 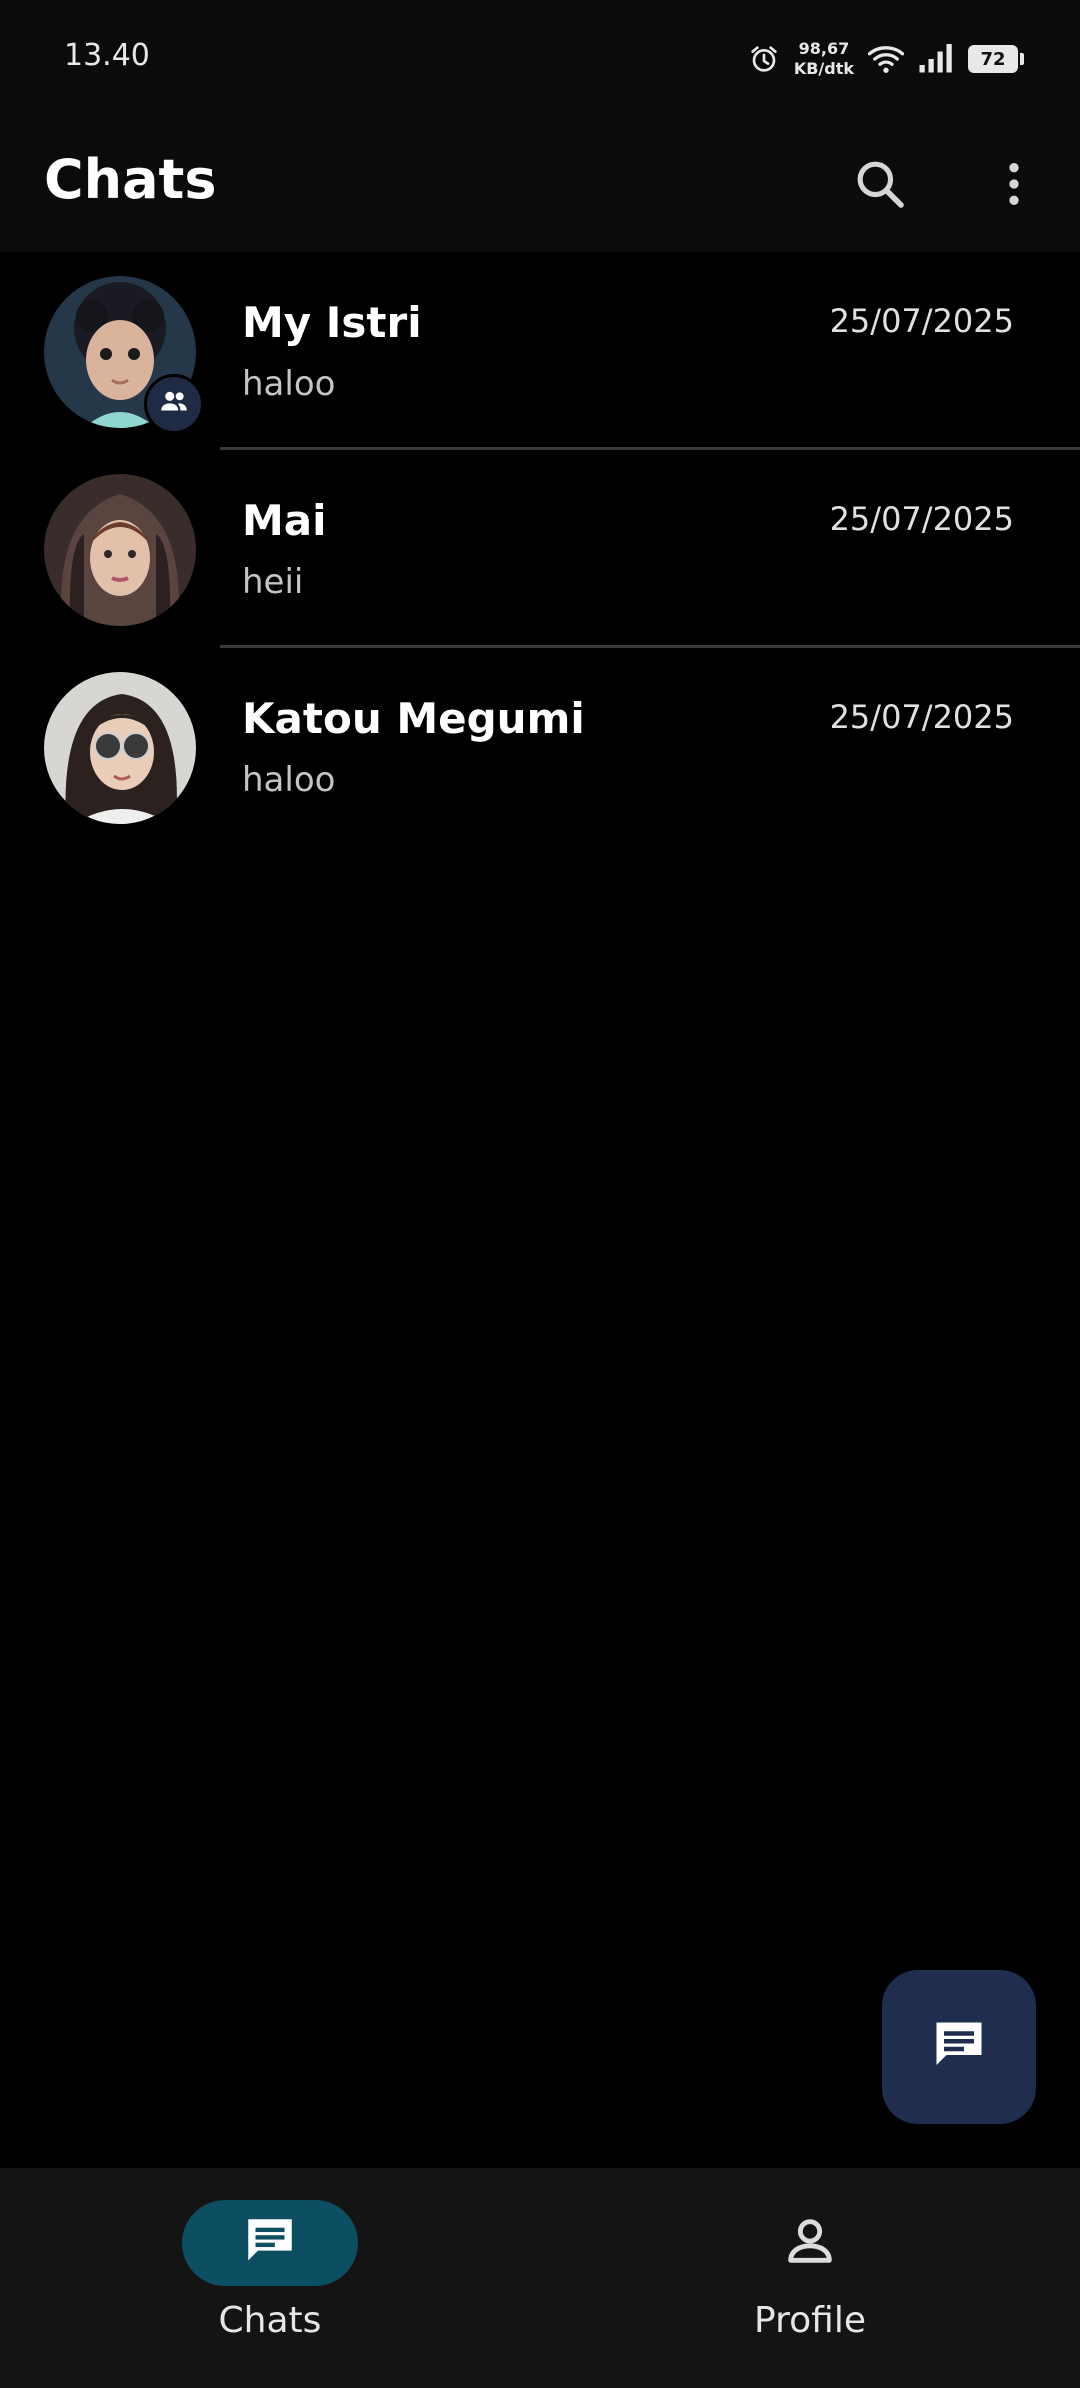 What do you see at coordinates (540, 747) in the screenshot?
I see `chat-item: Katou Megumi haloo 25/07/2025` at bounding box center [540, 747].